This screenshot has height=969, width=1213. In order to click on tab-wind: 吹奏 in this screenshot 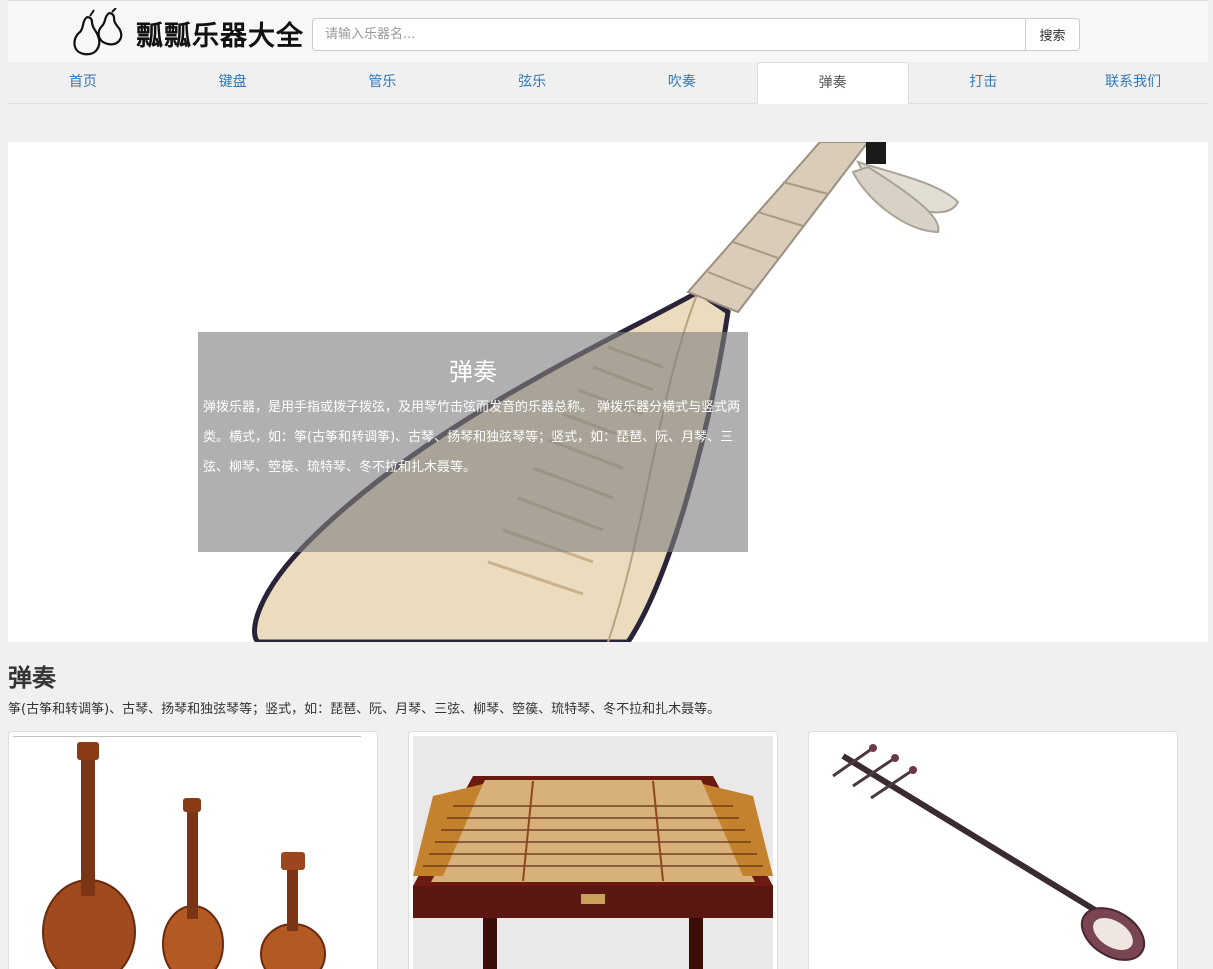, I will do `click(682, 82)`.